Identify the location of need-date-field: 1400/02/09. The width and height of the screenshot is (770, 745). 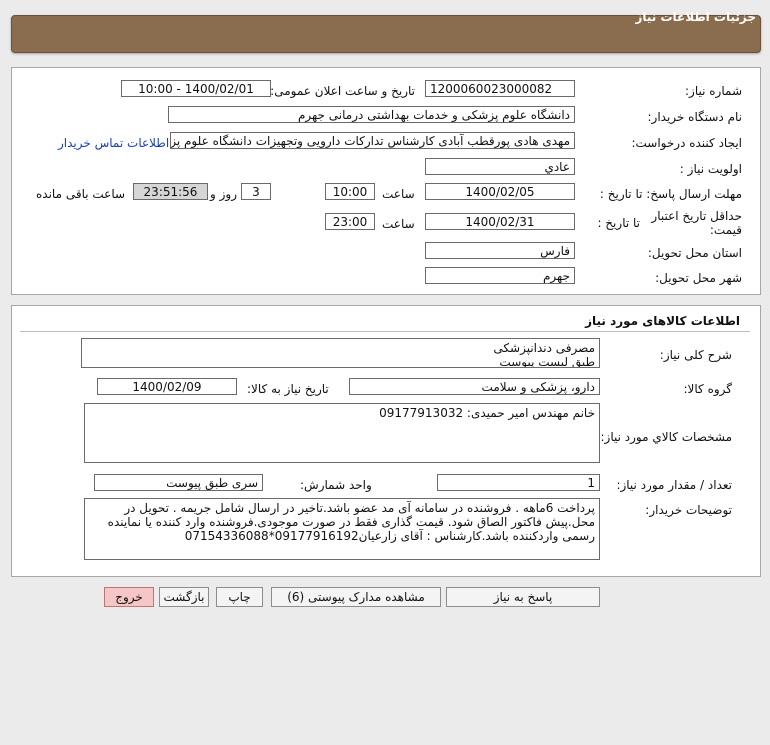
(167, 386).